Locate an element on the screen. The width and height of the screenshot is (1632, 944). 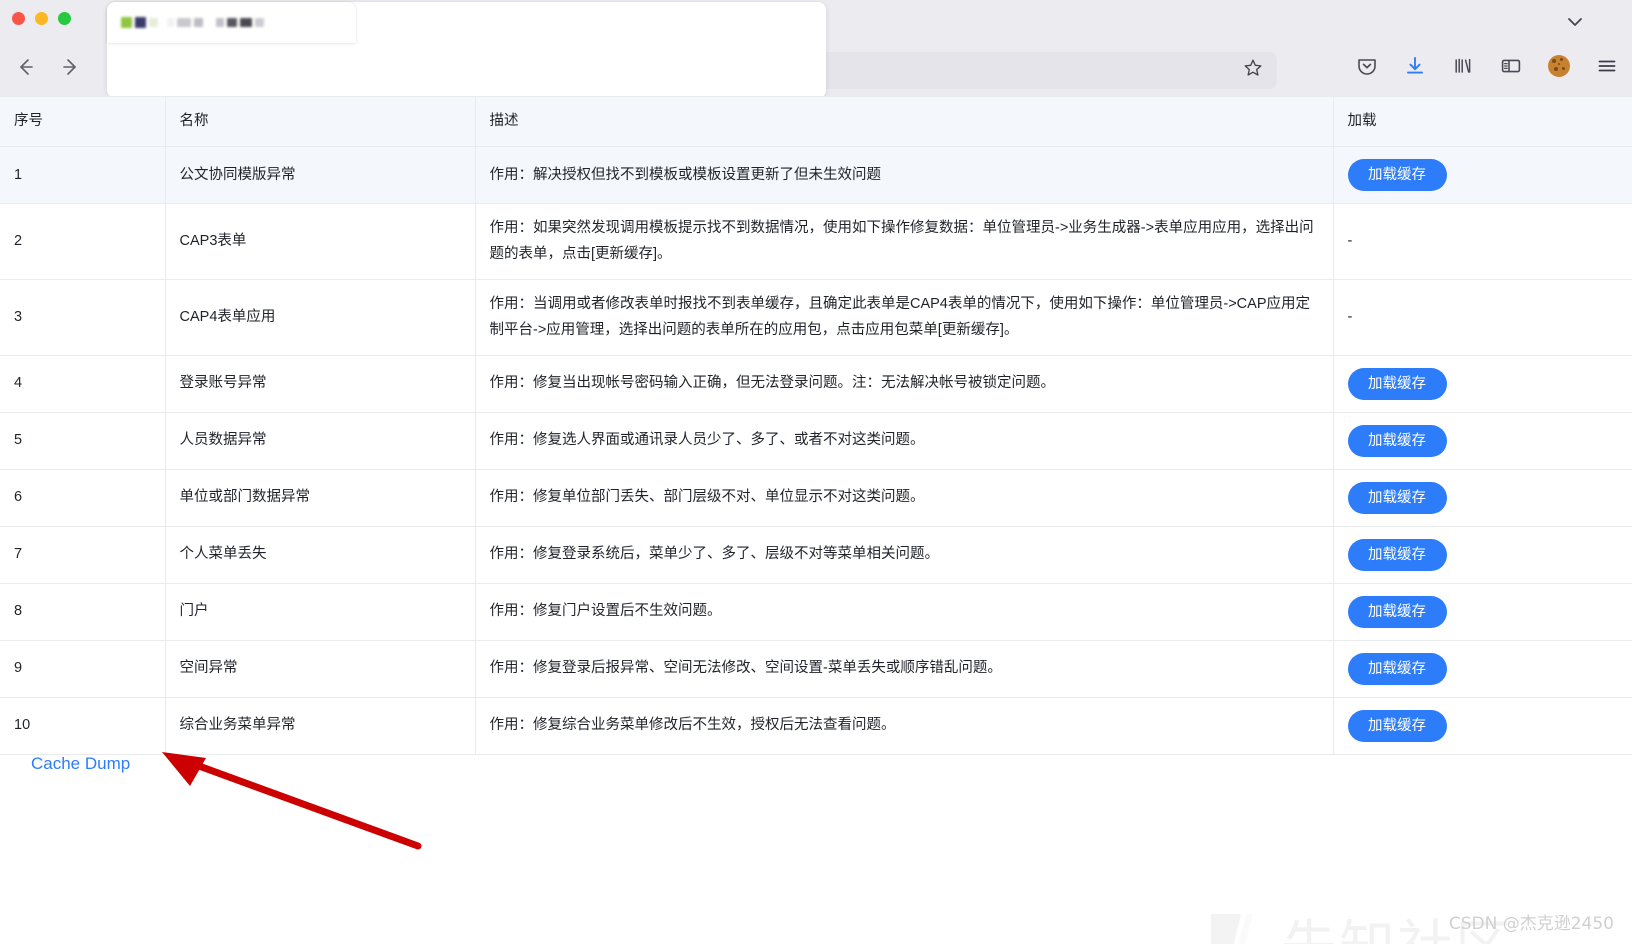
hamburger-menu-icon is located at coordinates (1607, 66).